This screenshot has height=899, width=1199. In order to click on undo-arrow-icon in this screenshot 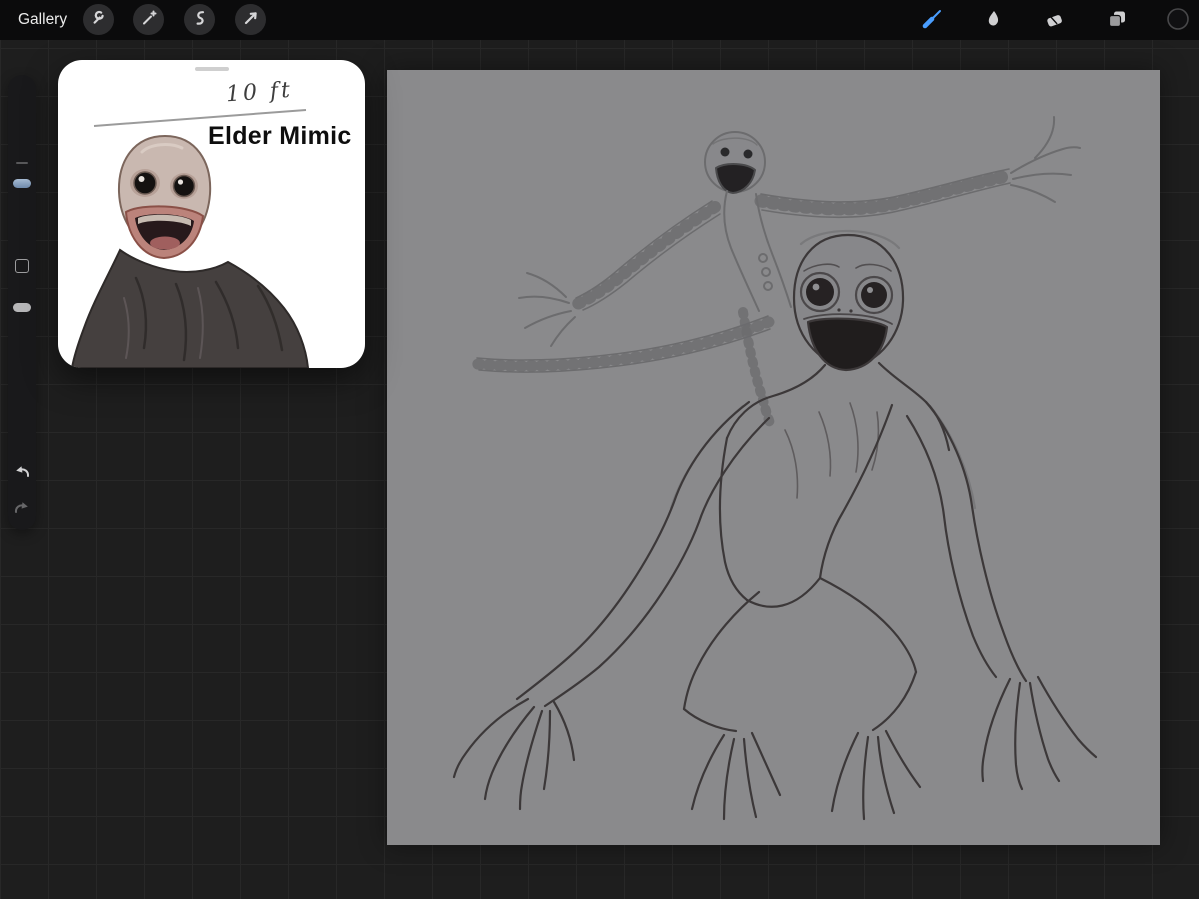, I will do `click(22, 474)`.